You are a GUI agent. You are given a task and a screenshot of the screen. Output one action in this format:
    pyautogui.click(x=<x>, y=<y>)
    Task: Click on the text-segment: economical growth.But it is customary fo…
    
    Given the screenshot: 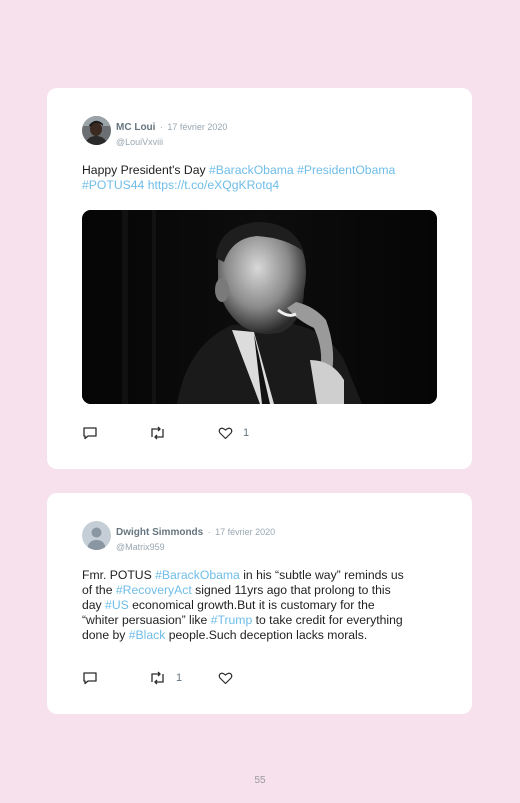 What is the action you would take?
    pyautogui.click(x=251, y=605)
    